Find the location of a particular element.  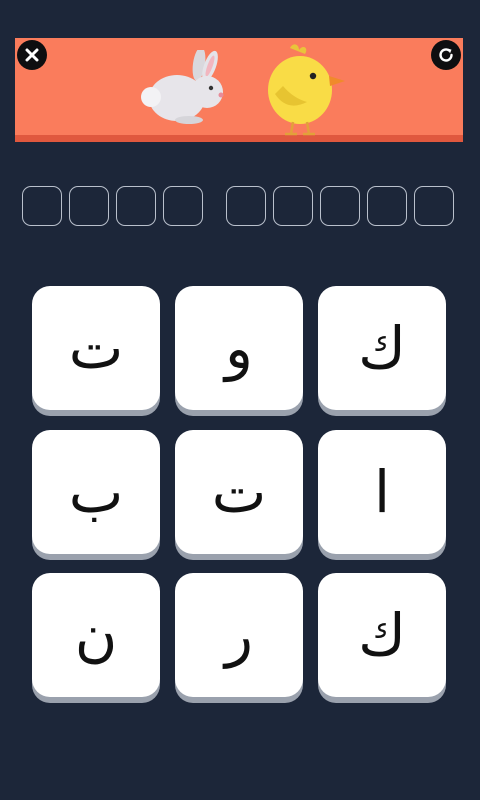

rabbit-picture is located at coordinates (182, 87).